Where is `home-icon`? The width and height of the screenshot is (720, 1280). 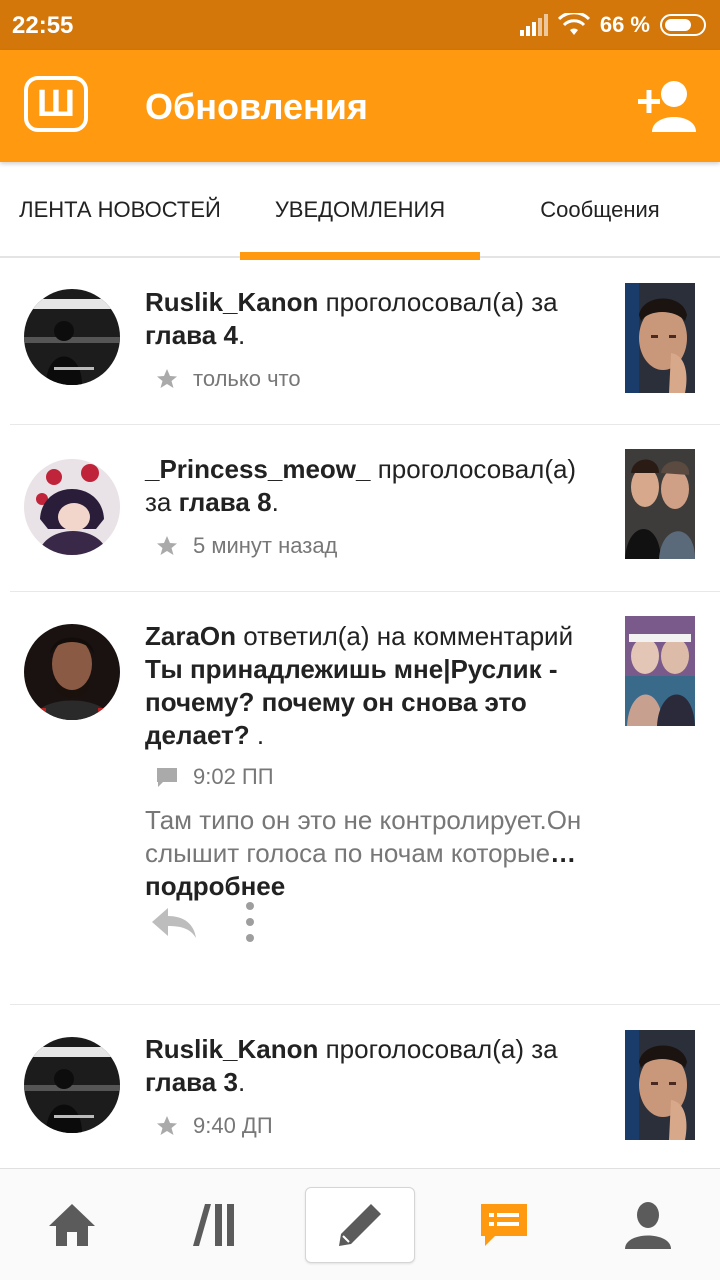
home-icon is located at coordinates (72, 1225).